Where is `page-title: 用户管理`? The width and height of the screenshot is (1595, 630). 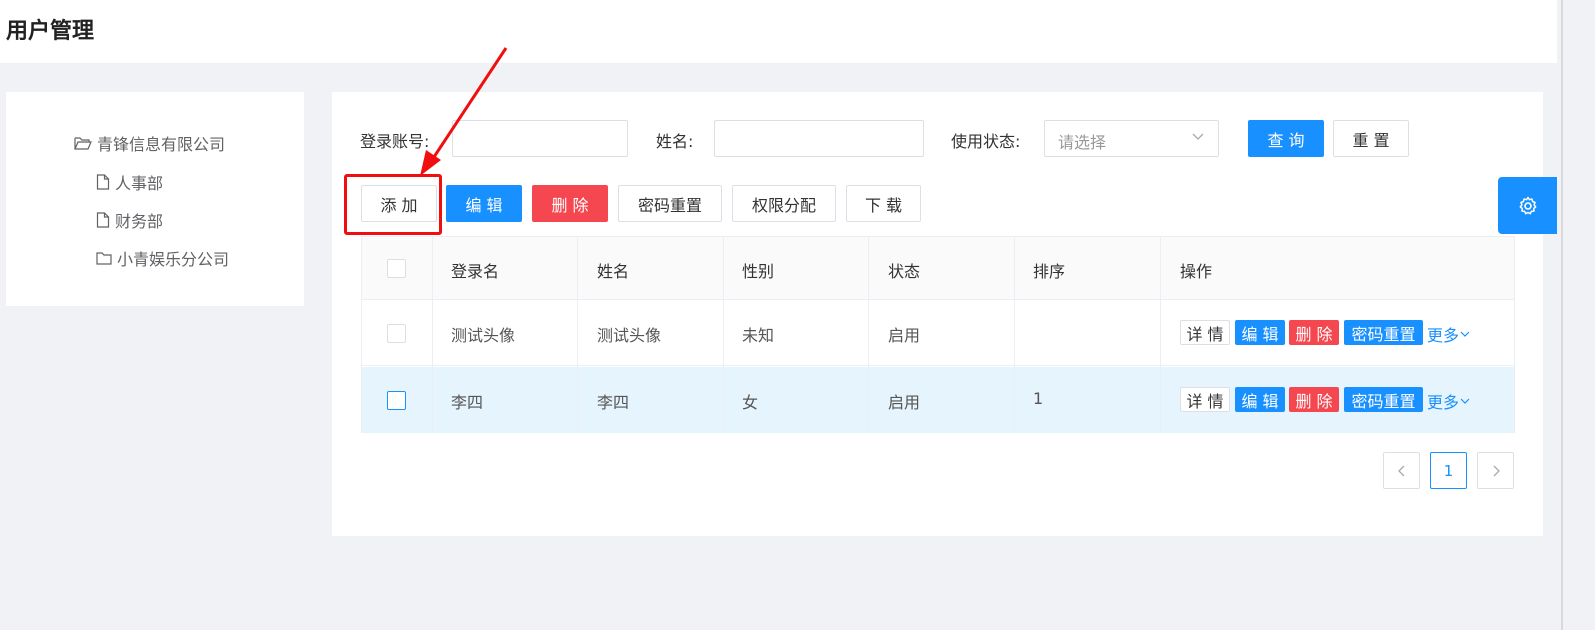 page-title: 用户管理 is located at coordinates (50, 31).